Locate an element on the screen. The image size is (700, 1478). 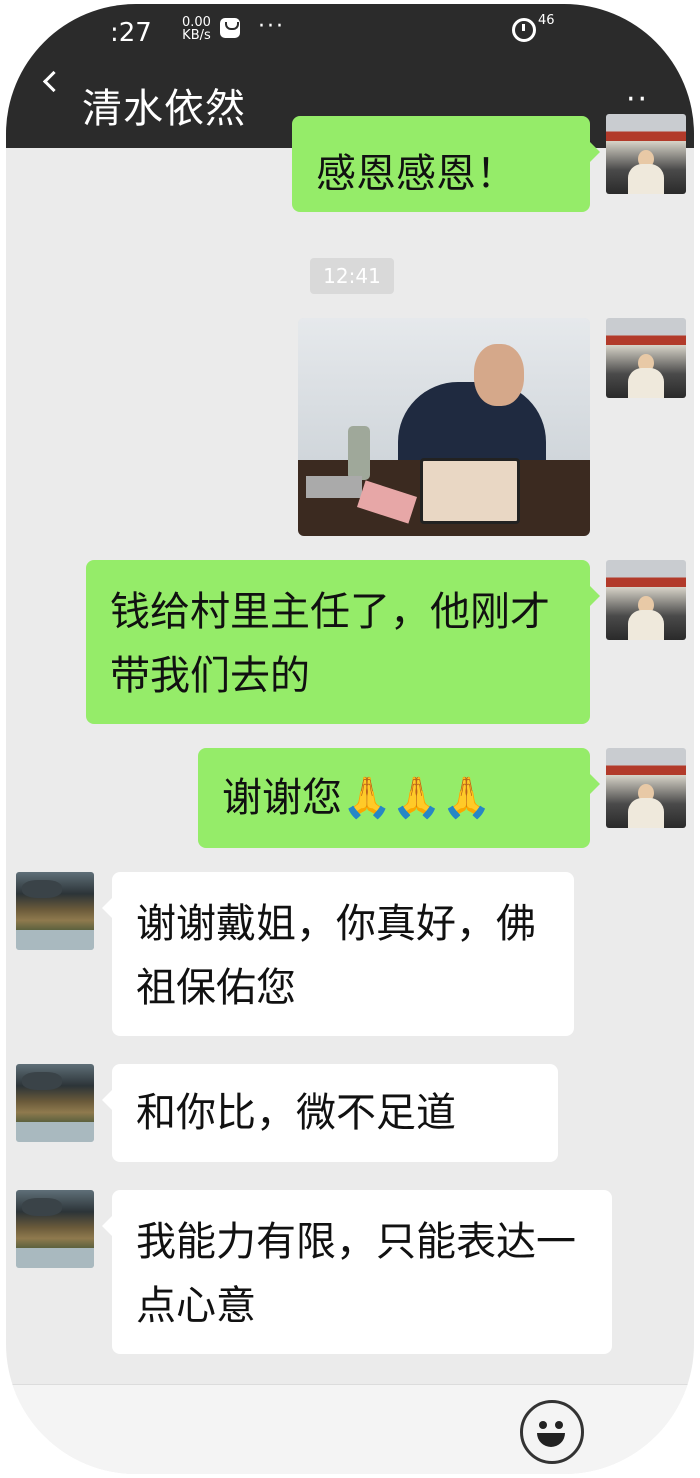
incoming-message: 谢谢戴姐，你真好，佛祖保佑您 is located at coordinates (338, 954).